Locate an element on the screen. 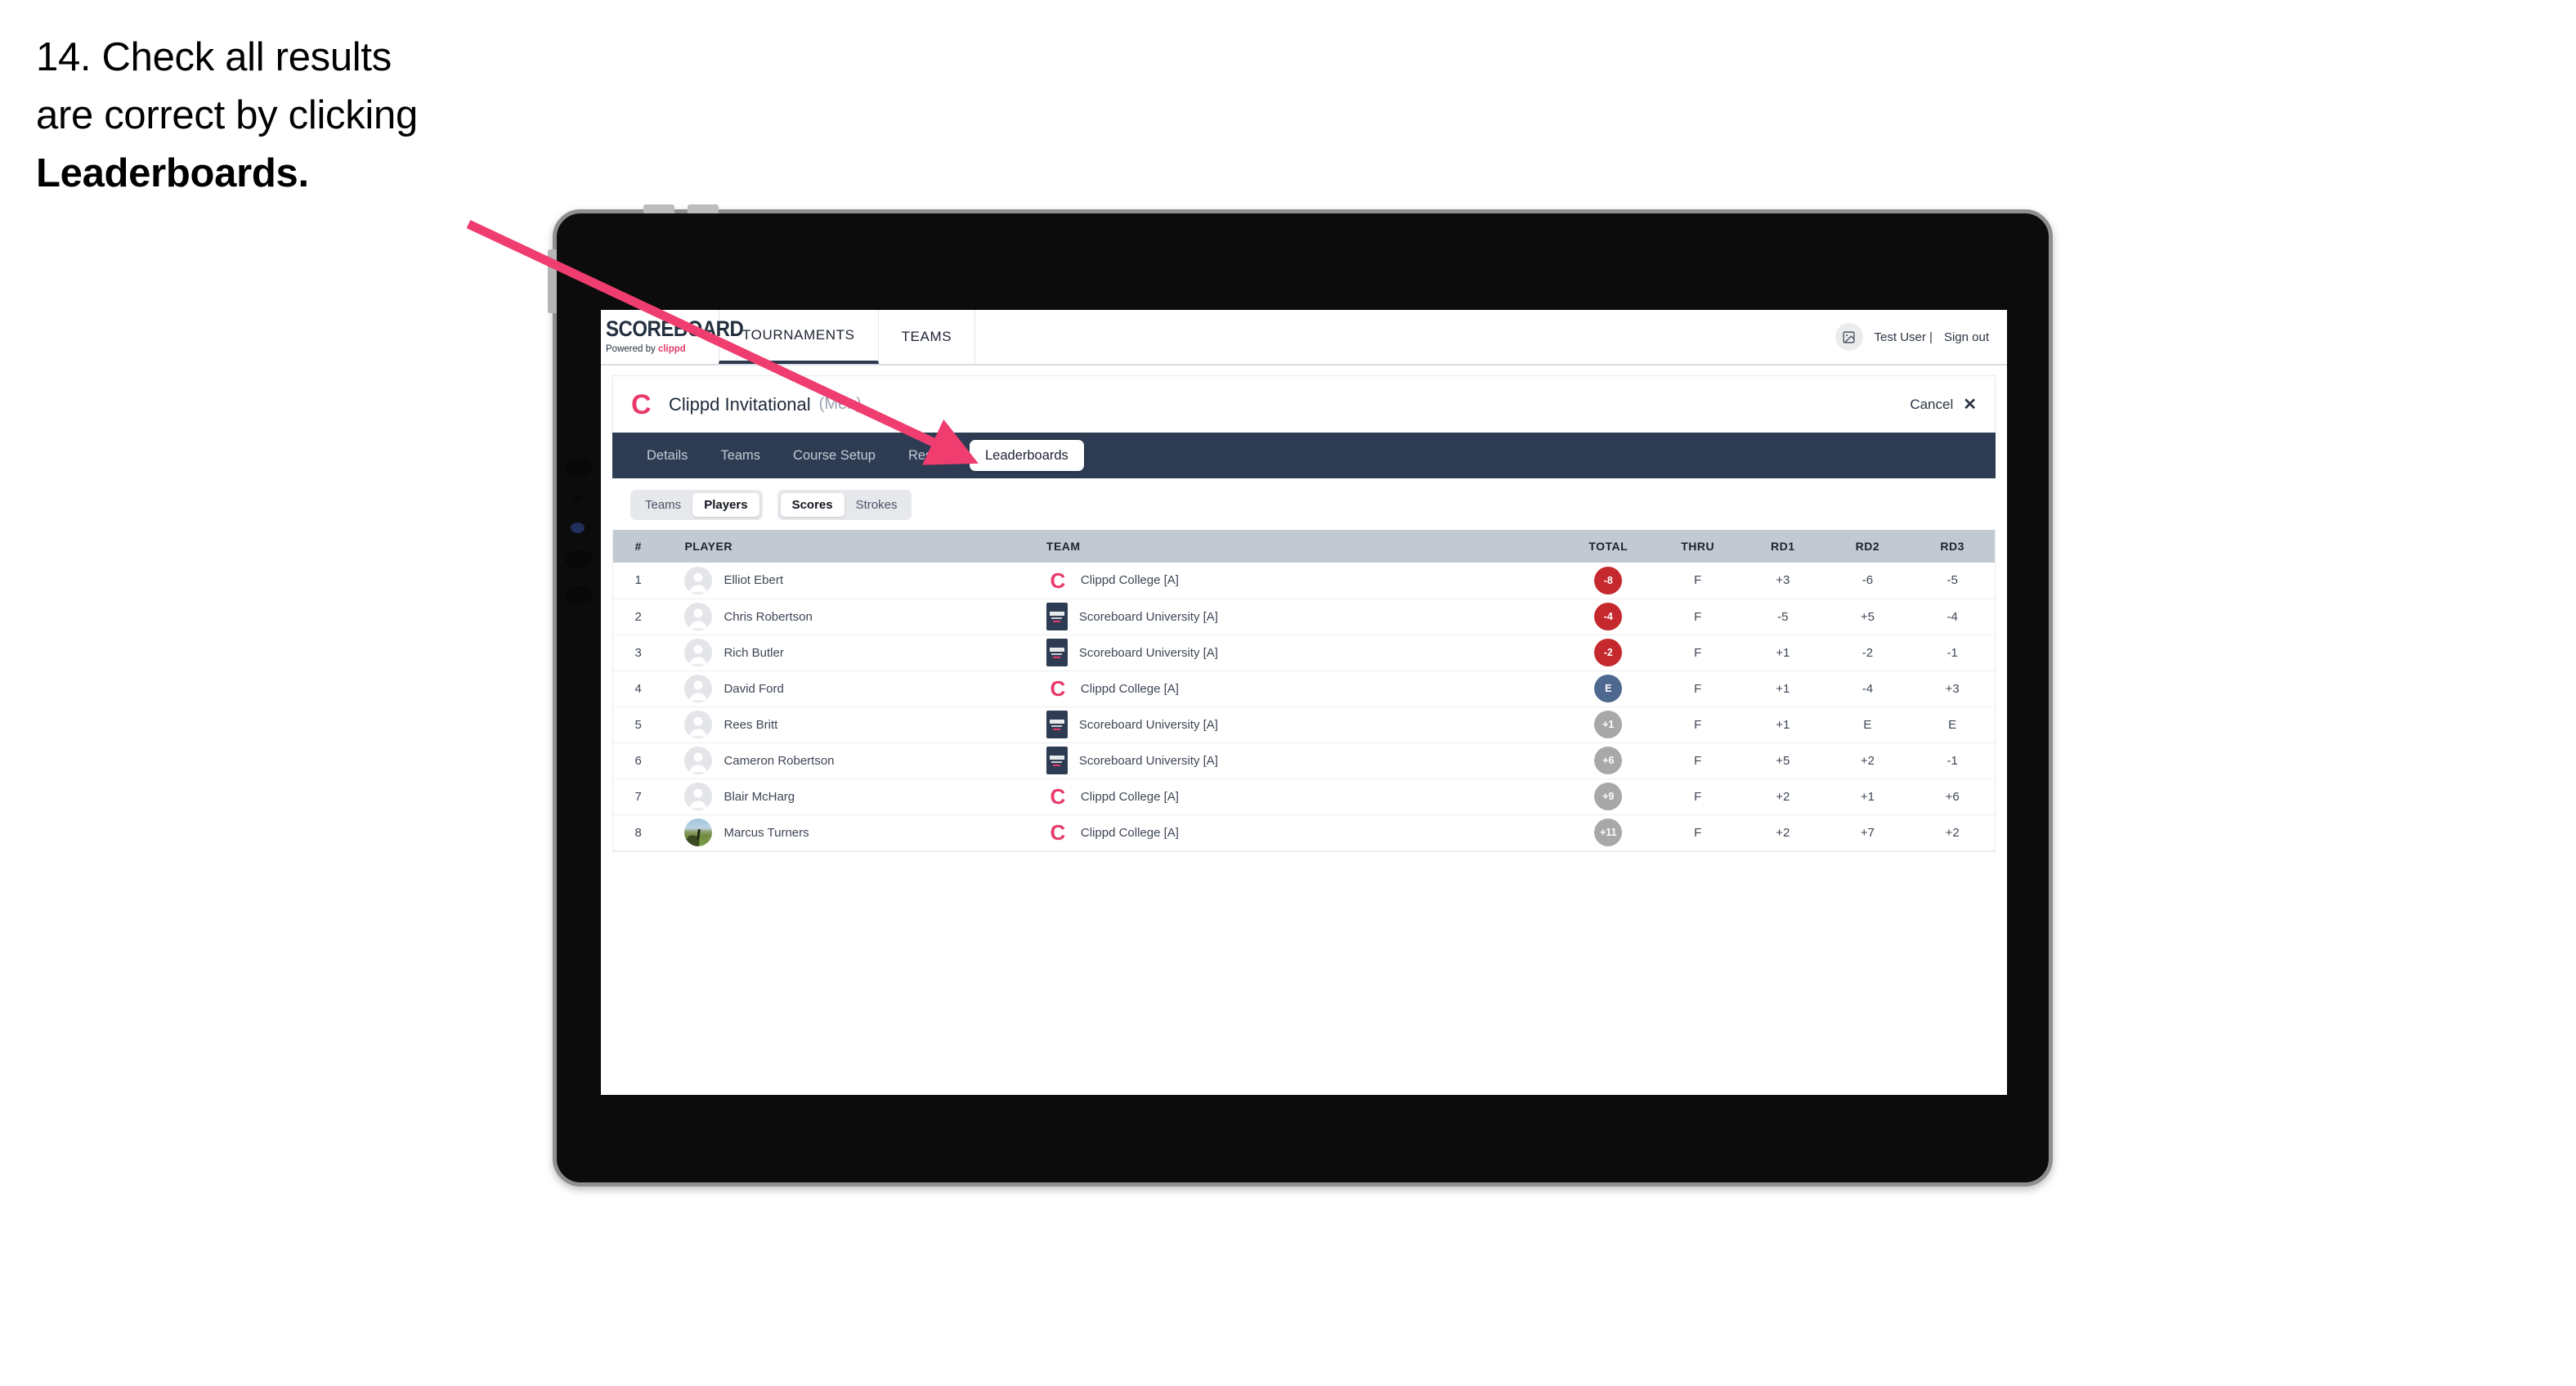 This screenshot has width=2576, height=1386. cell-total: -8 is located at coordinates (1608, 581).